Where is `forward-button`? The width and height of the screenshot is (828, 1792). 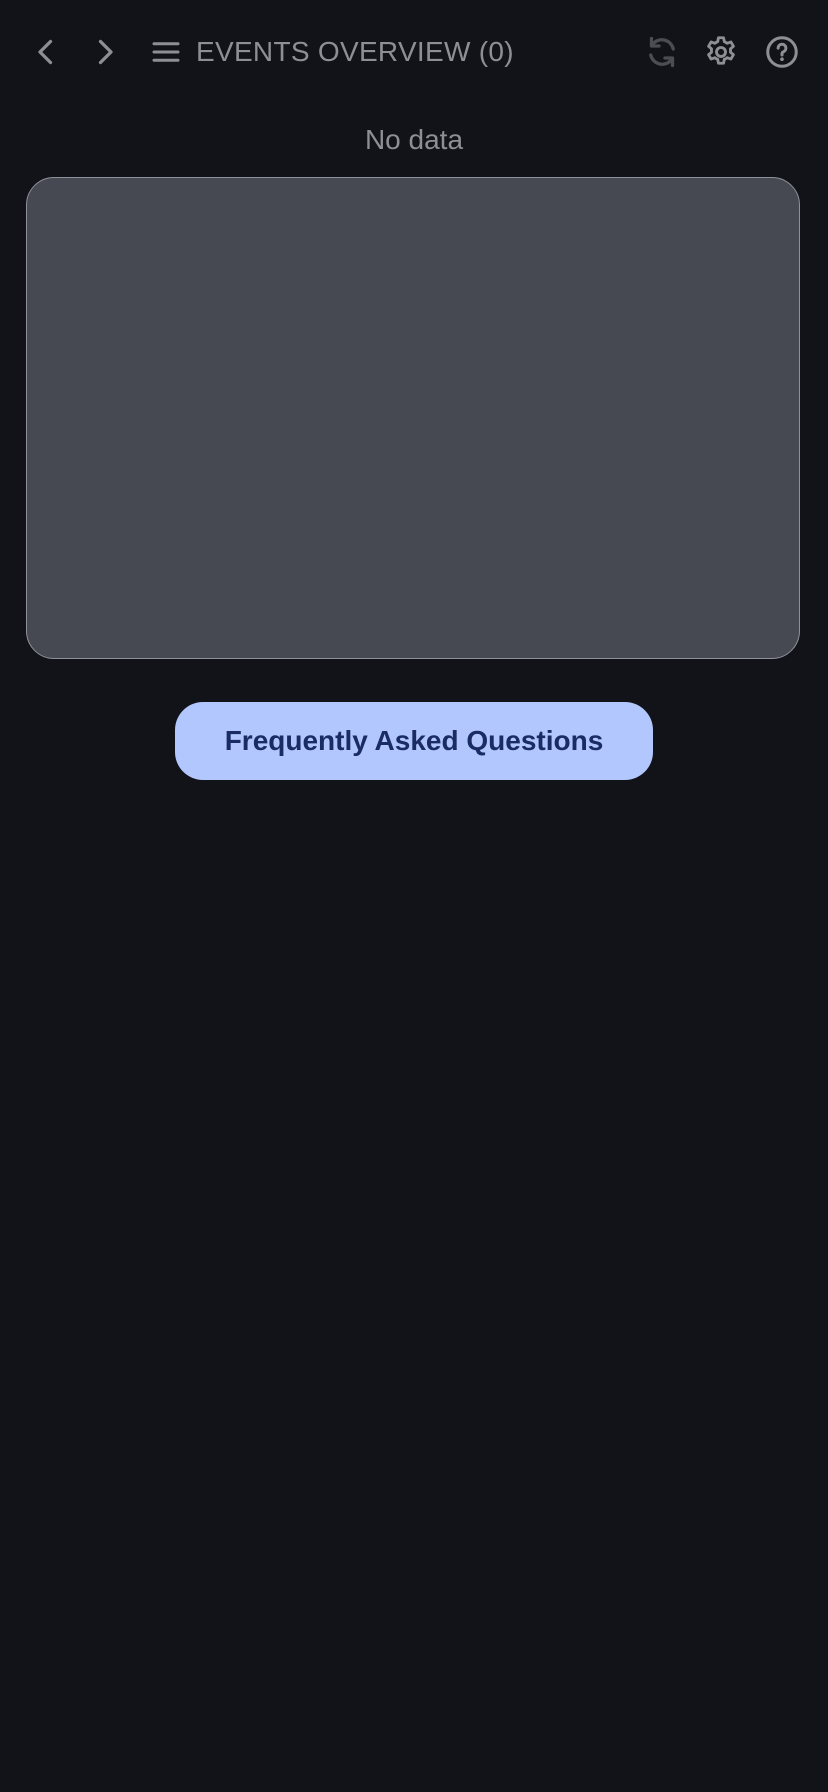
forward-button is located at coordinates (105, 52).